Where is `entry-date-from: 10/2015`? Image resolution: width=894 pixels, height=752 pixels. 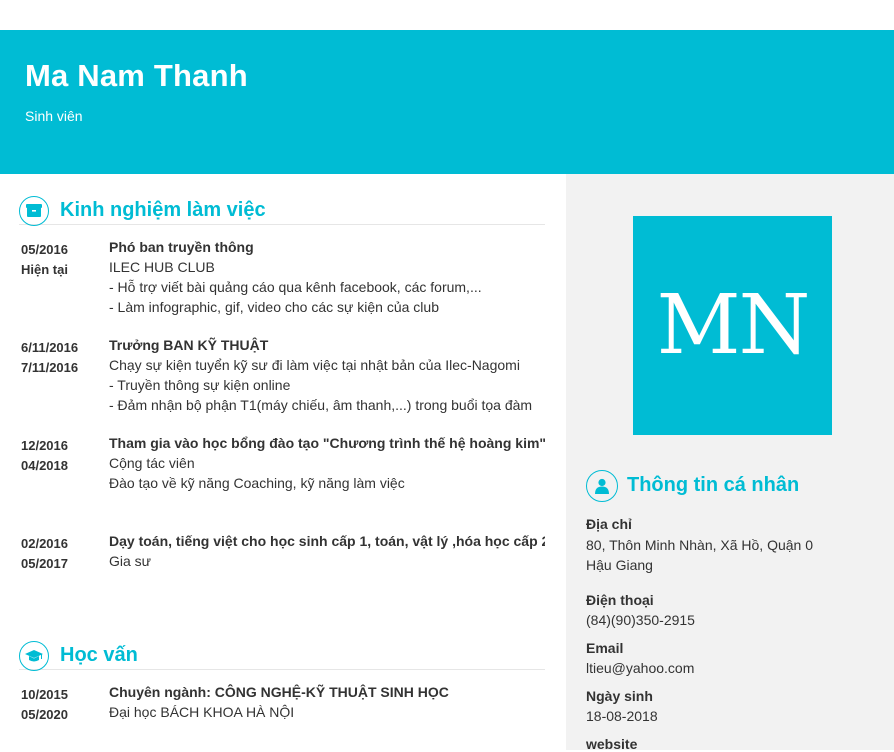 entry-date-from: 10/2015 is located at coordinates (44, 694).